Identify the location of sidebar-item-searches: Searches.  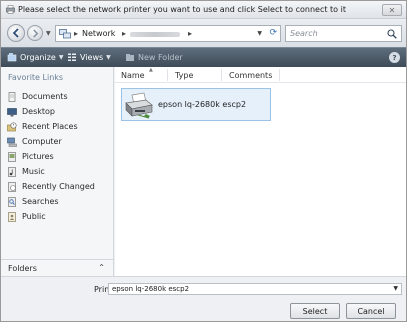
(51, 201).